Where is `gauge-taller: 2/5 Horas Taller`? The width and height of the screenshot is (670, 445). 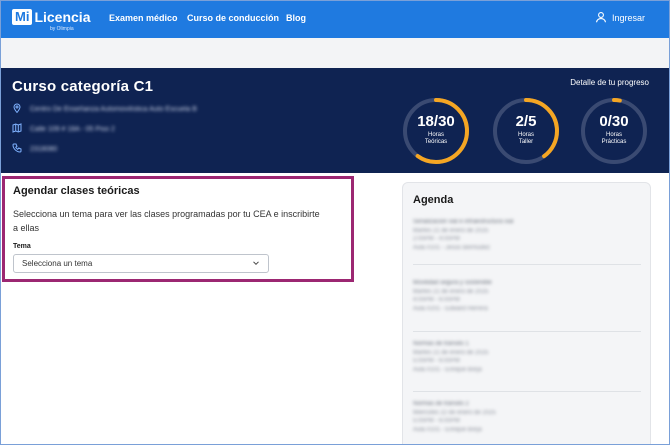
gauge-taller: 2/5 Horas Taller is located at coordinates (526, 131).